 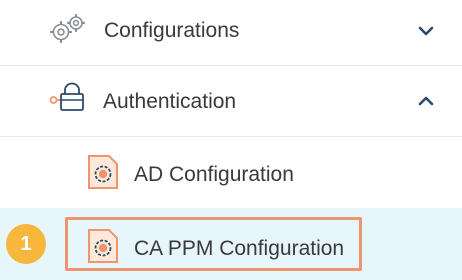 What do you see at coordinates (103, 174) in the screenshot?
I see `config-gear-doc-icon` at bounding box center [103, 174].